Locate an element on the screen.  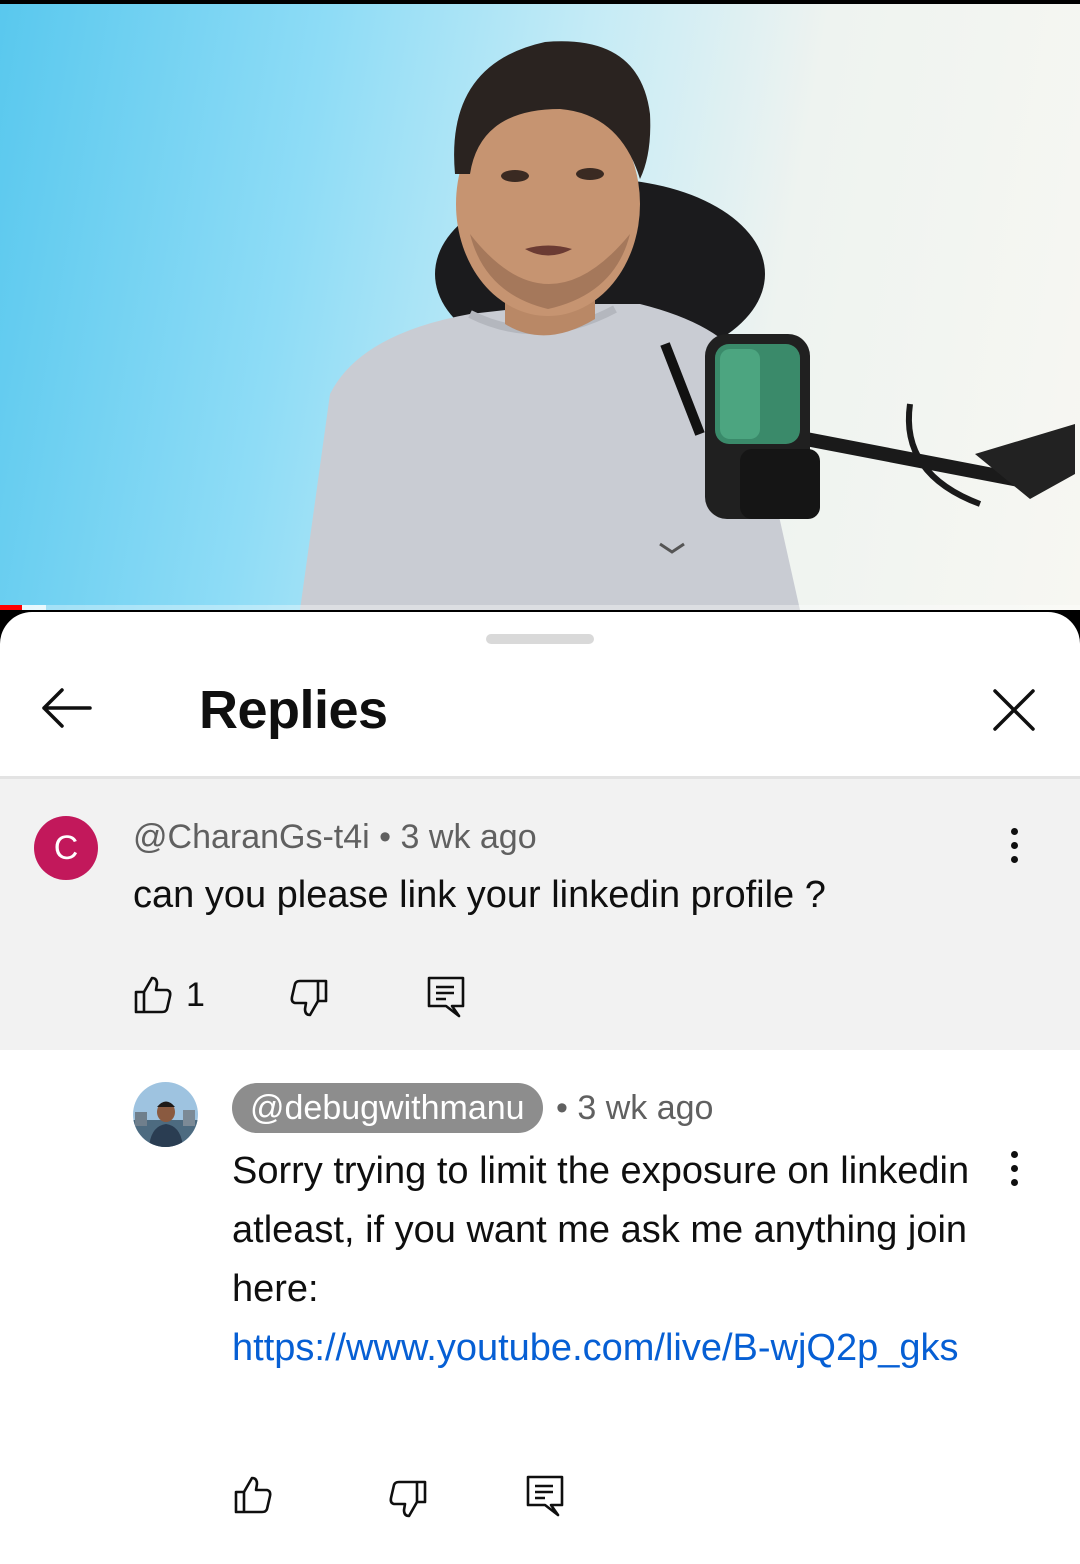
like-count: 1 is located at coordinates (195, 994).